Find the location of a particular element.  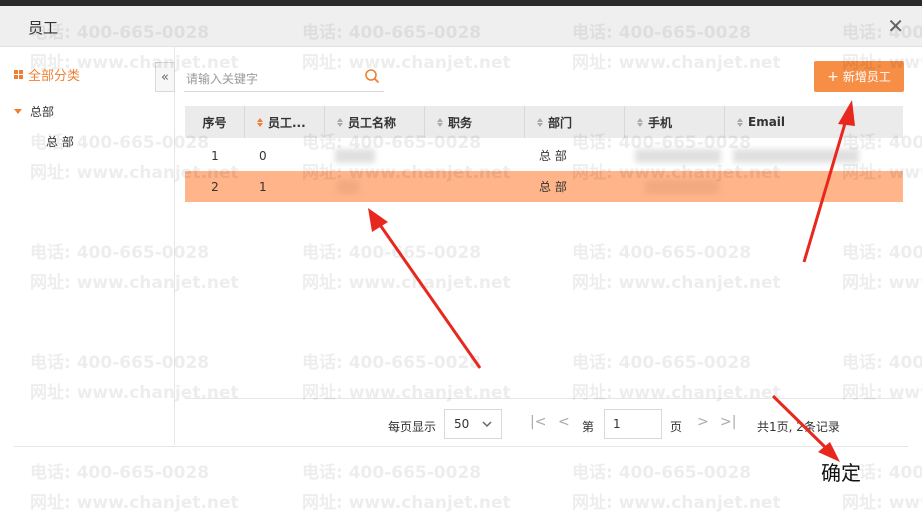

column-header-dept: 部门 is located at coordinates (575, 122).